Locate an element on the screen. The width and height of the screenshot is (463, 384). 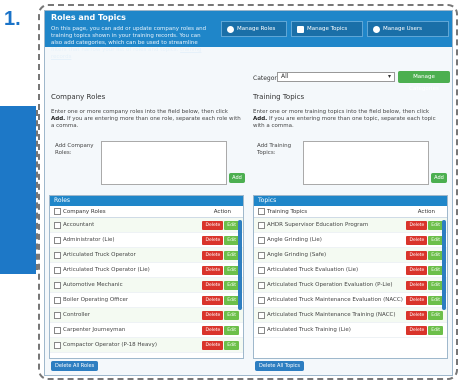
list-item-label-wrap: Articulated Truck Operator is located at coordinates (95, 255).